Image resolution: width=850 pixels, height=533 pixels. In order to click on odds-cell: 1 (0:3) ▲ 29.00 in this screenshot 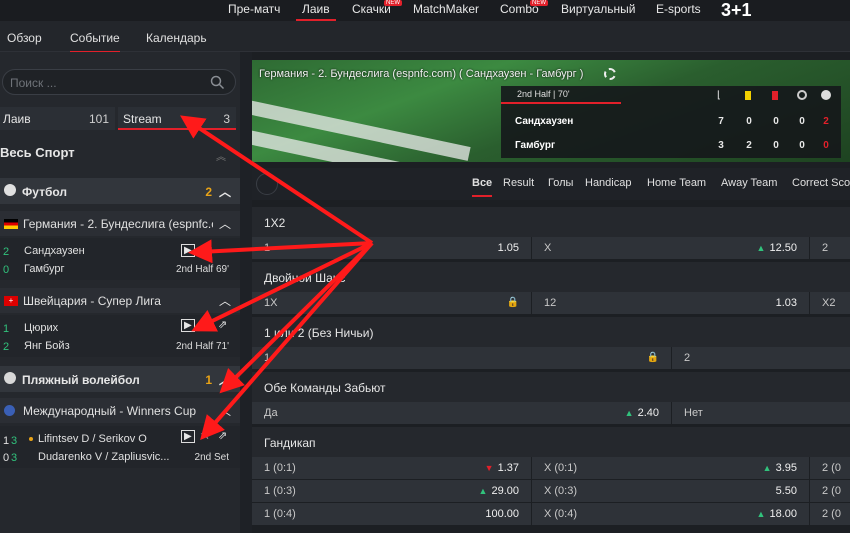, I will do `click(392, 491)`.